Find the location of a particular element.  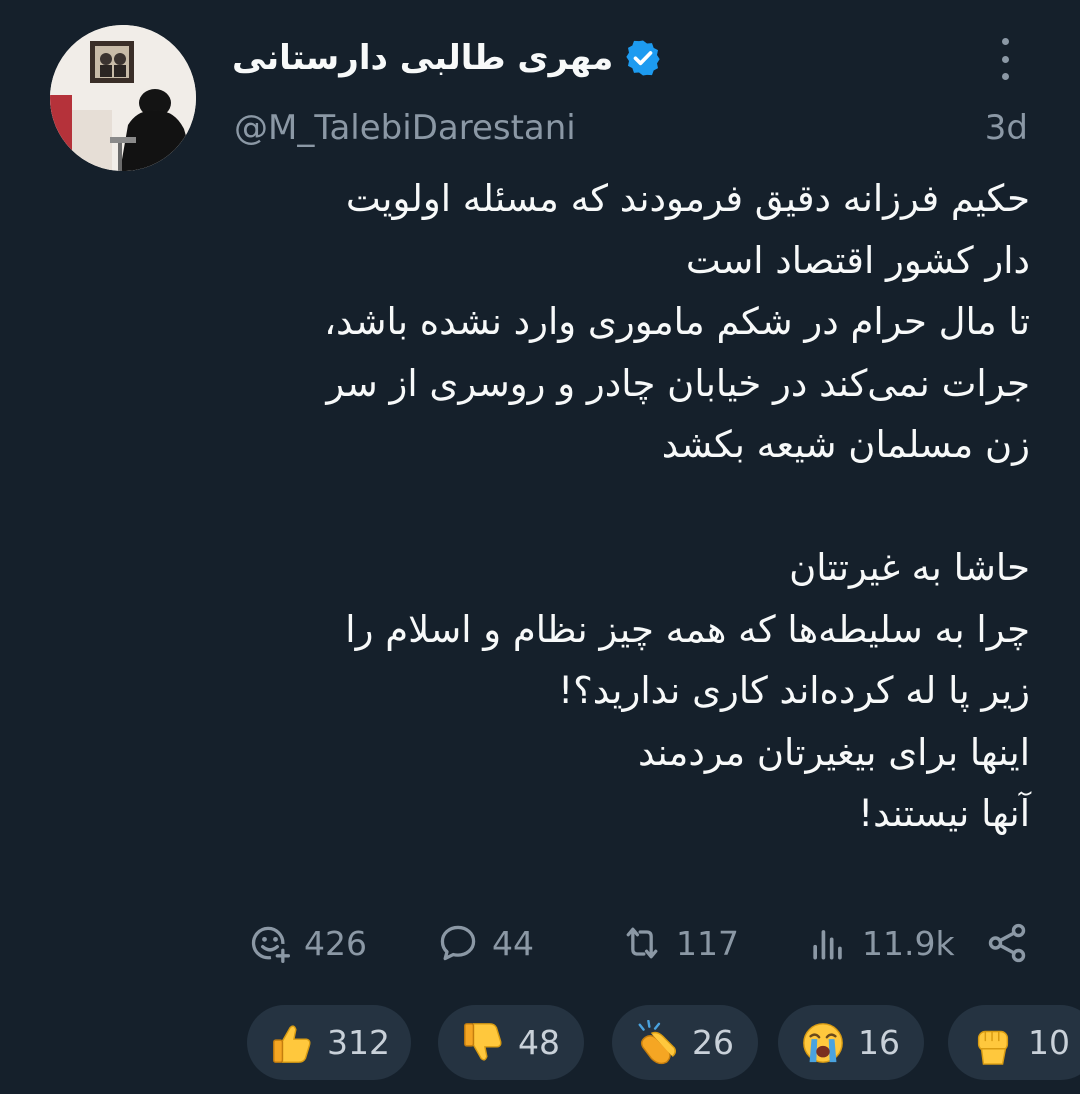

tweet-text-line: حاشا به غیرتتان is located at coordinates (909, 567).